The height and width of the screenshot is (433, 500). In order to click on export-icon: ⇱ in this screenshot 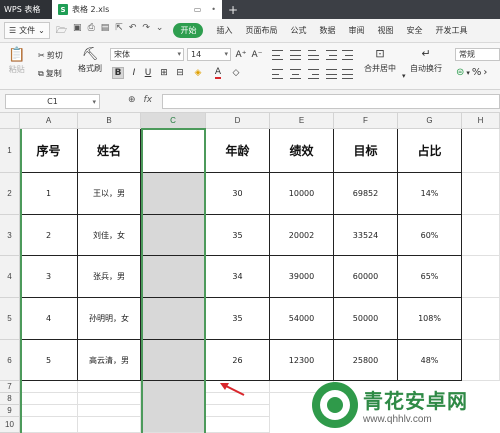, I will do `click(119, 31)`.